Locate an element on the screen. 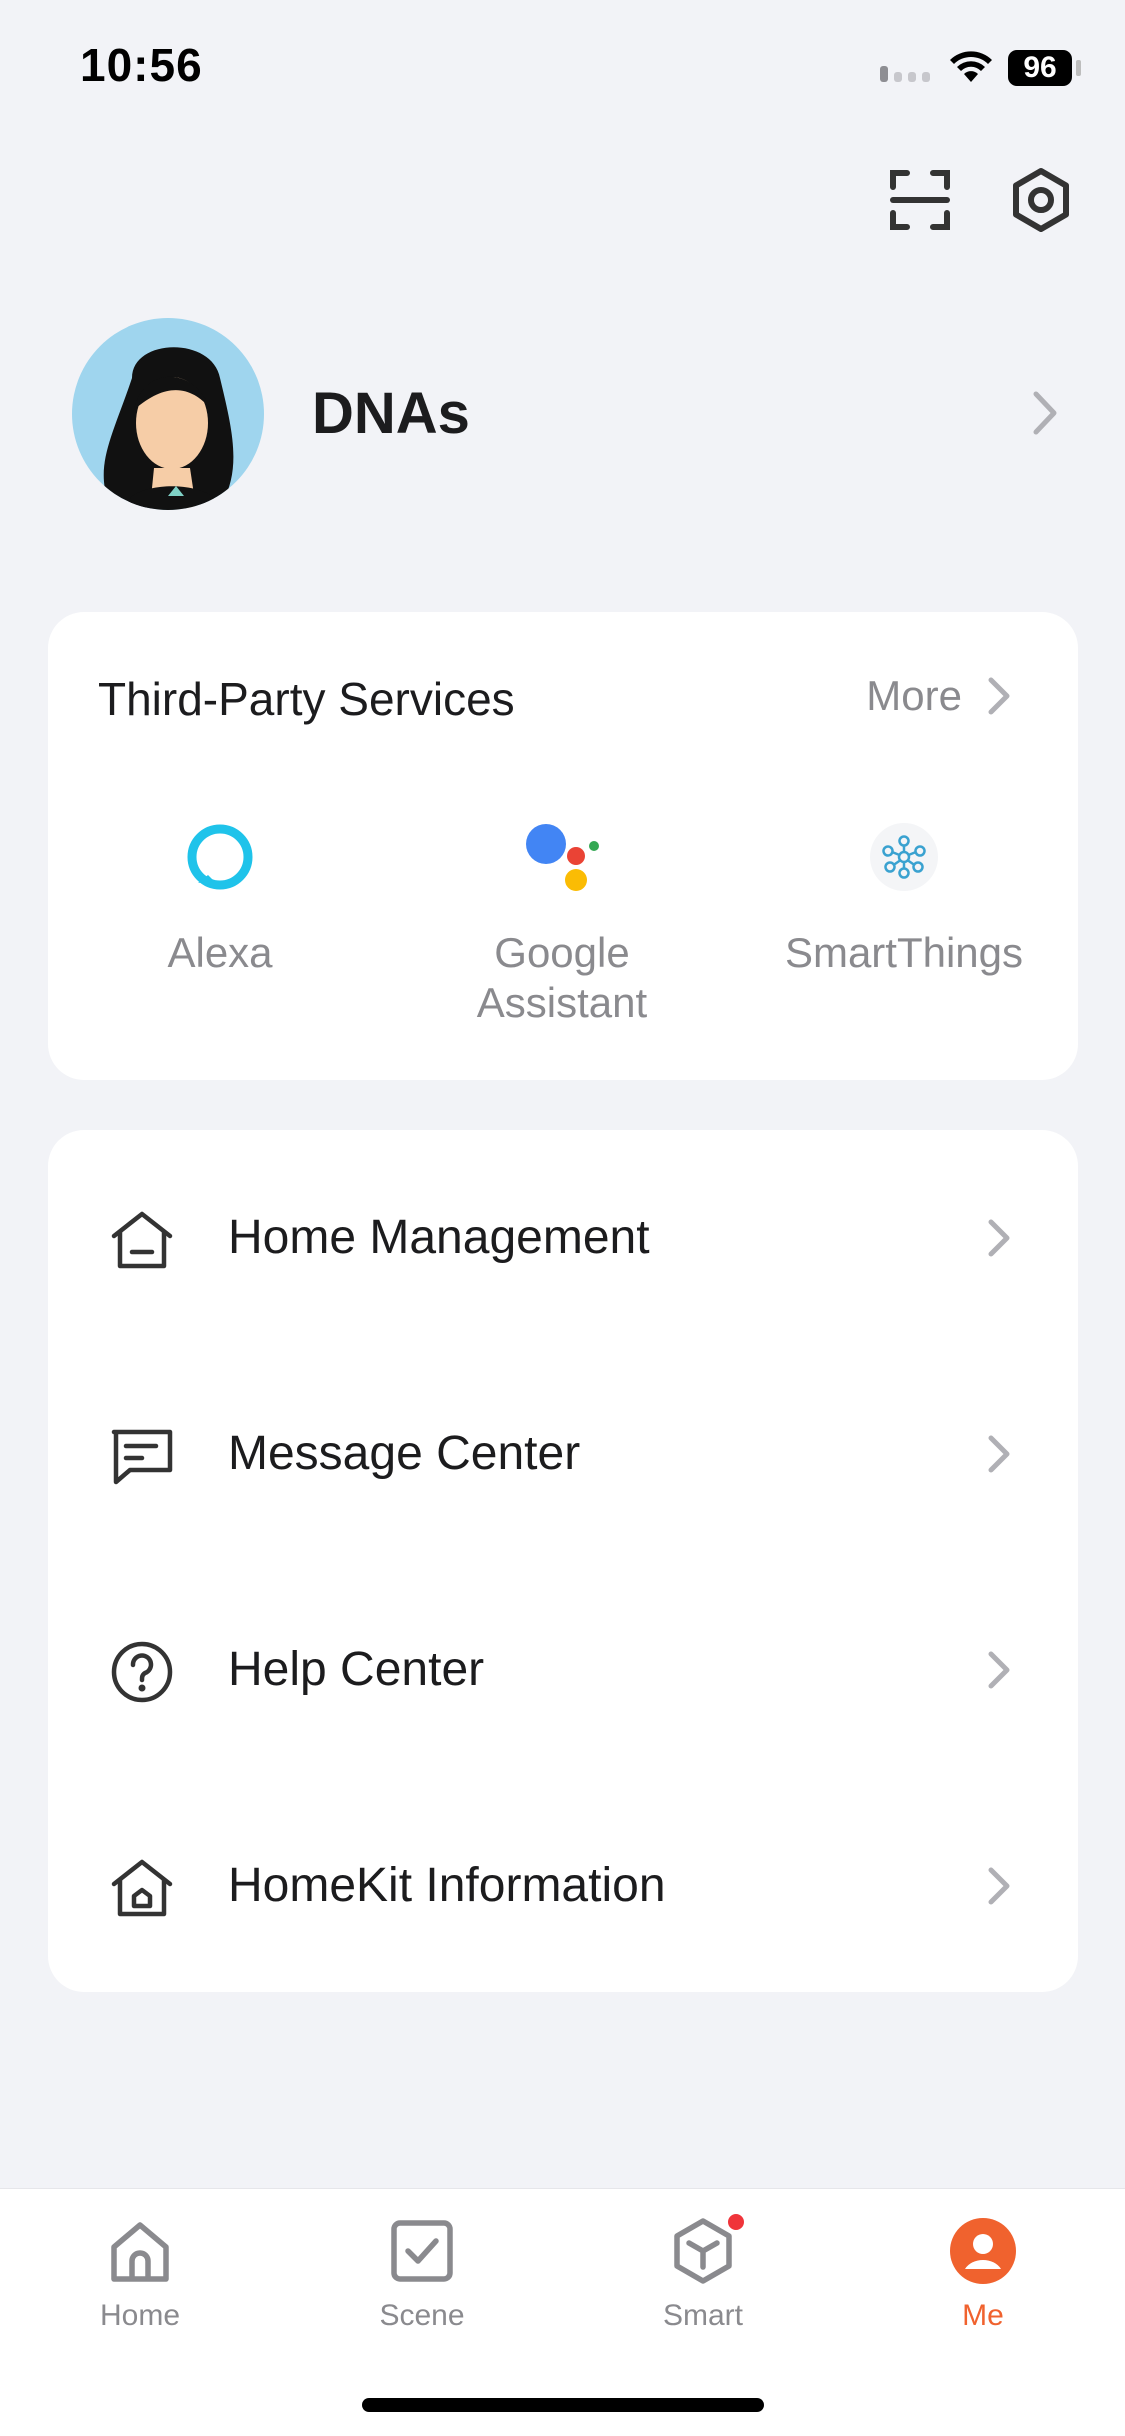 This screenshot has width=1125, height=2436. battery-icon: 96 is located at coordinates (1040, 68).